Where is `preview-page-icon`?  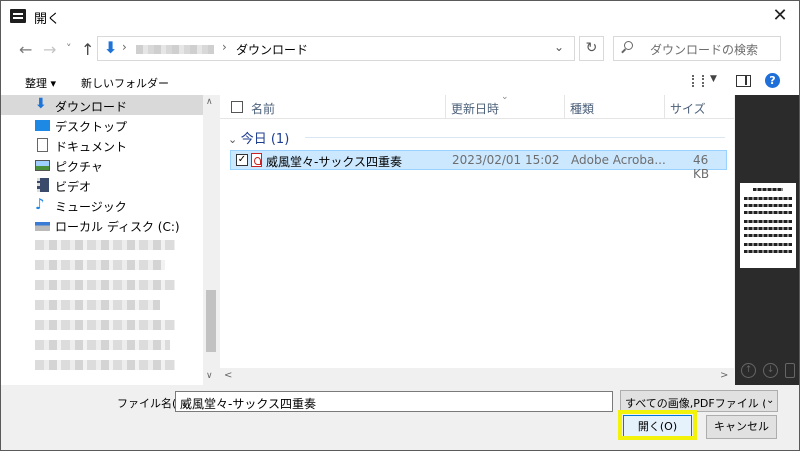 preview-page-icon is located at coordinates (790, 370).